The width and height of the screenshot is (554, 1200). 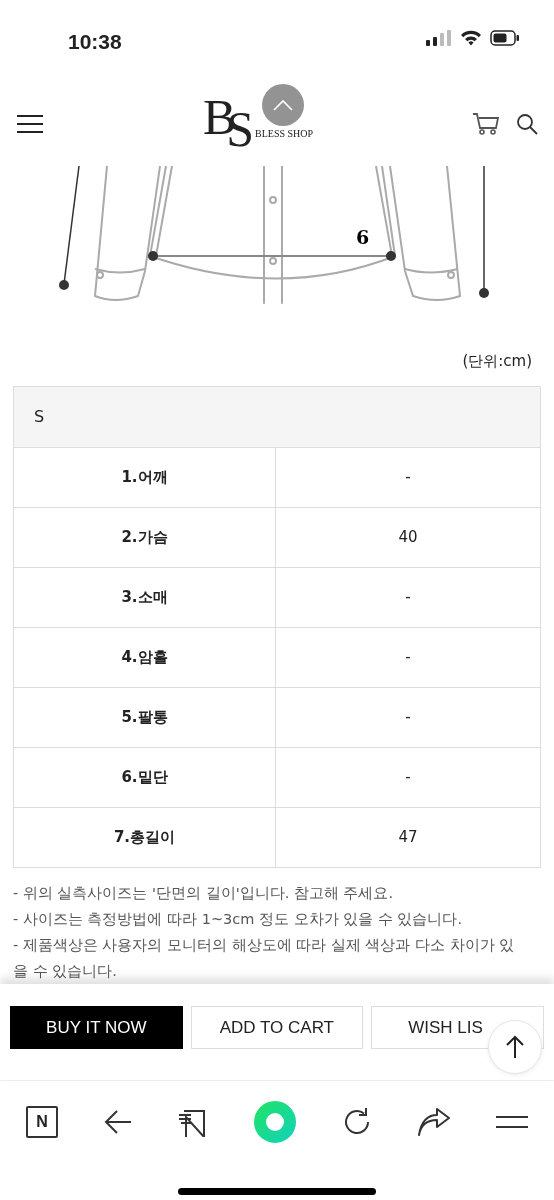 I want to click on buy-now-button: BUY IT NOW, so click(x=96, y=1027).